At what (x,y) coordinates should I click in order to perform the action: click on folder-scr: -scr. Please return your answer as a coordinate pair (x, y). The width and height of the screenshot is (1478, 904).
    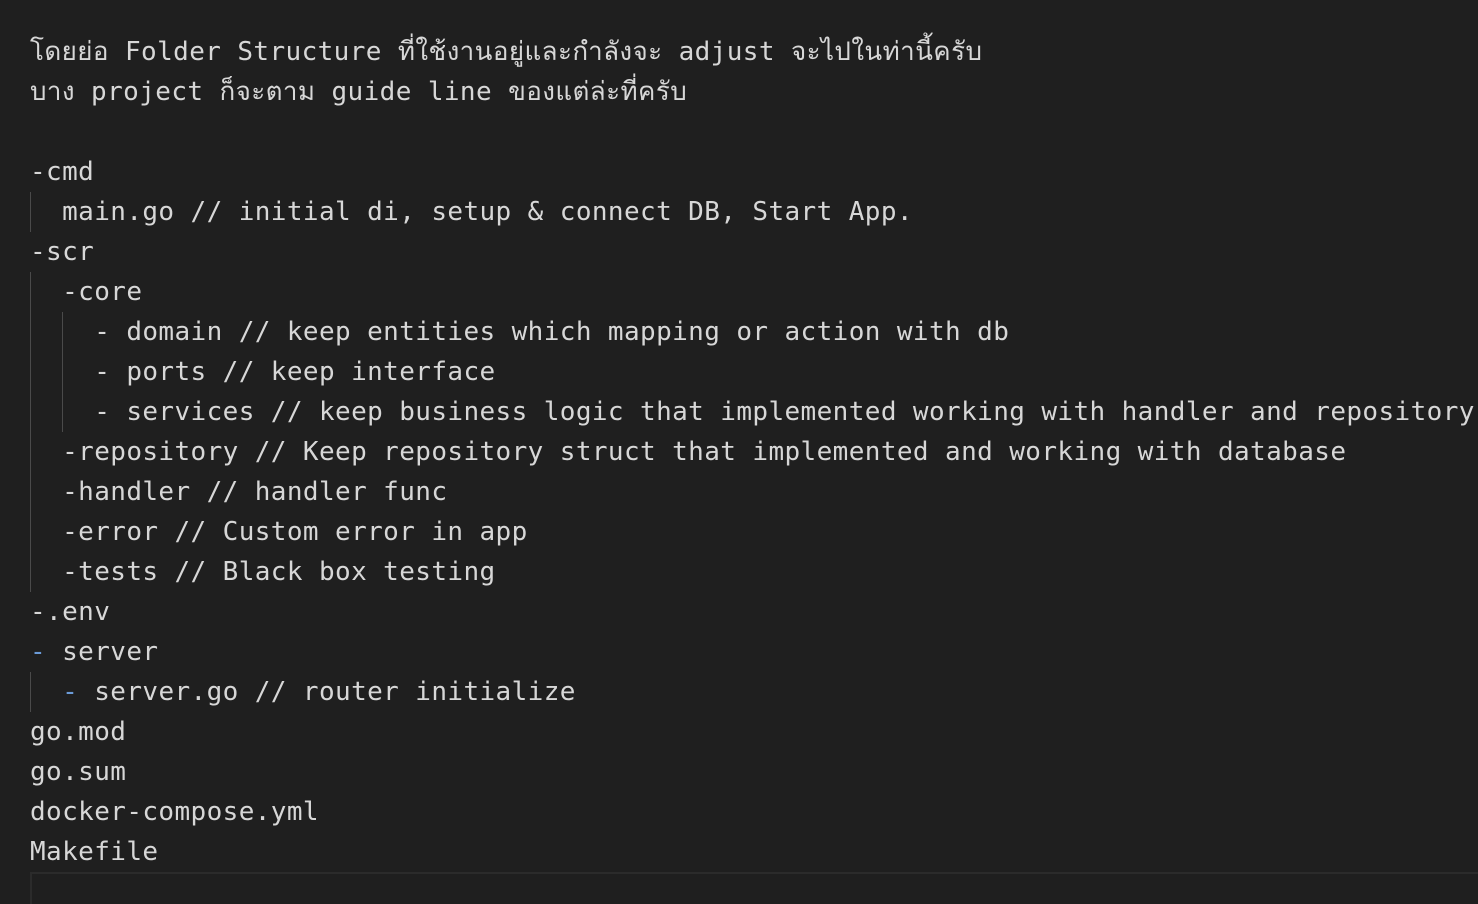
    Looking at the image, I should click on (62, 252).